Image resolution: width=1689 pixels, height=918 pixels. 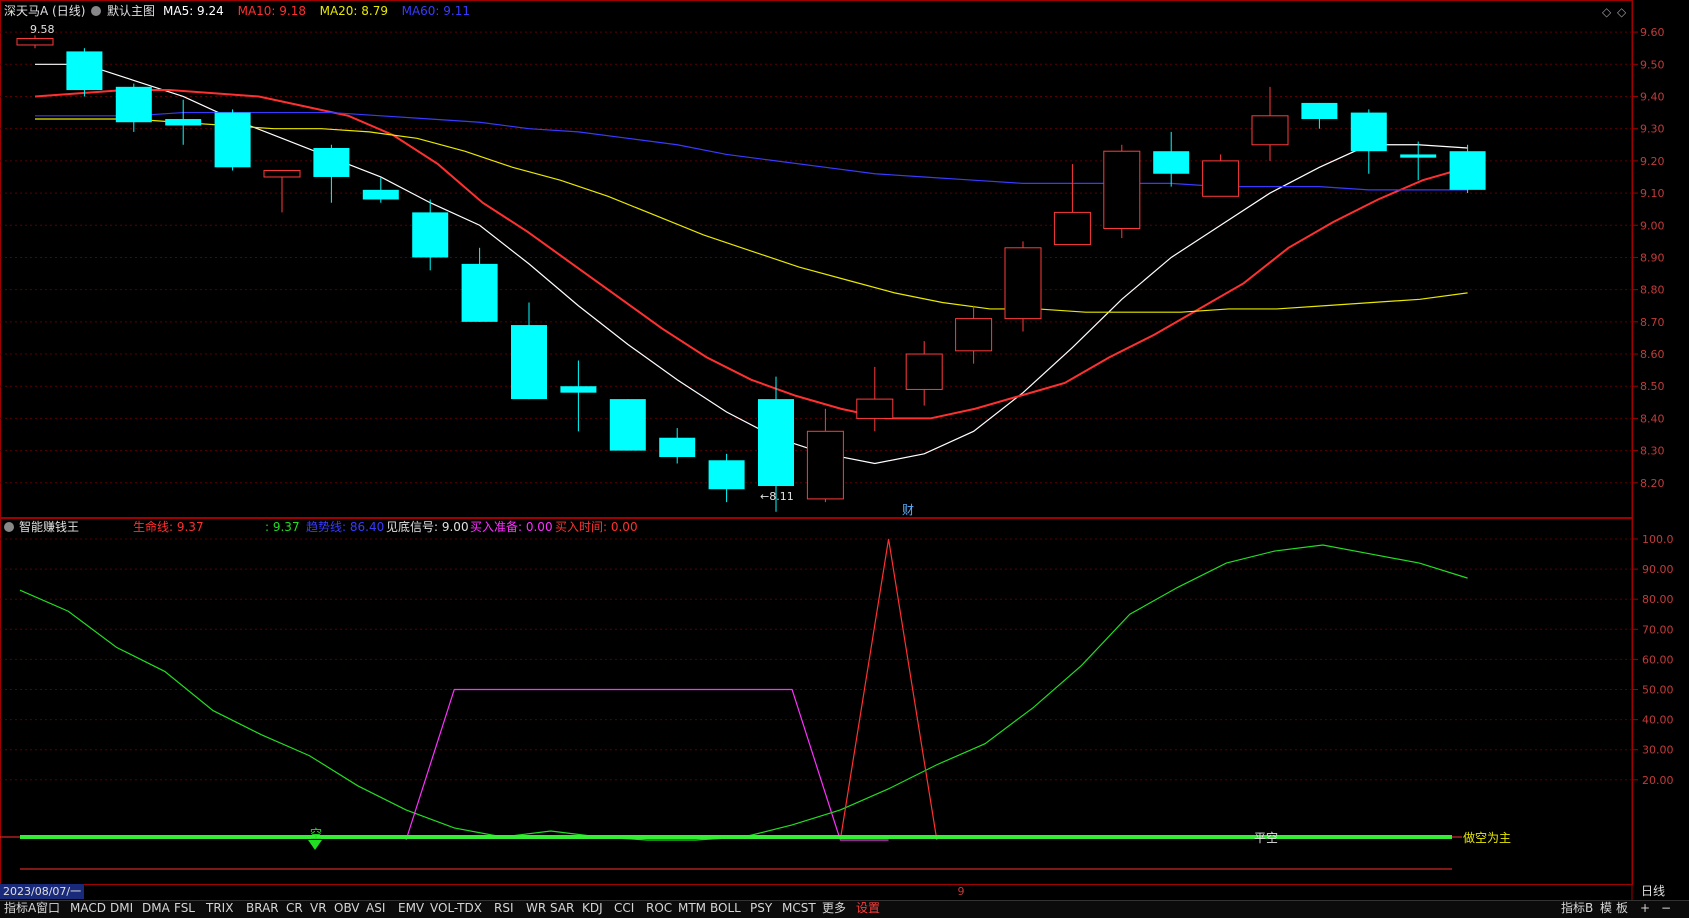 I want to click on indicator-field-label: 见底信号: 9.00, so click(x=427, y=526).